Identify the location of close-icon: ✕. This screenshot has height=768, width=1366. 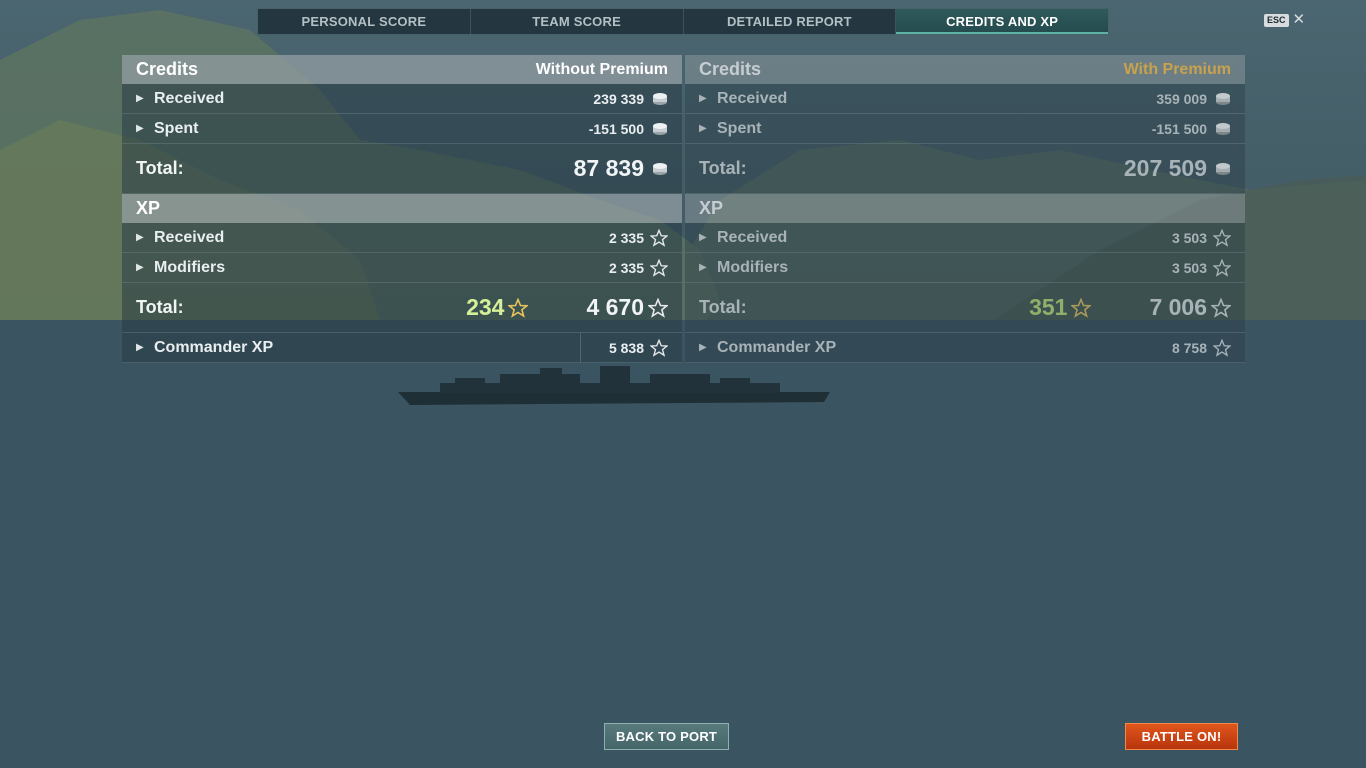
(1299, 19).